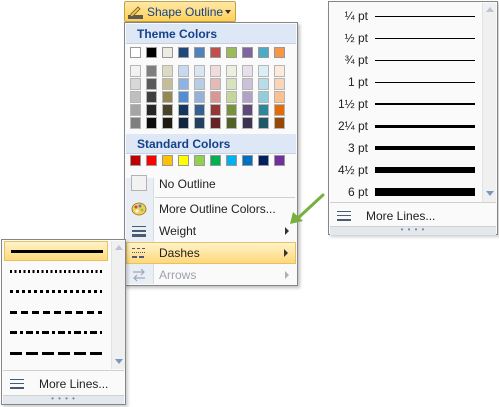  Describe the element at coordinates (405, 38) in the screenshot. I see `weight-option: ½ pt` at that location.